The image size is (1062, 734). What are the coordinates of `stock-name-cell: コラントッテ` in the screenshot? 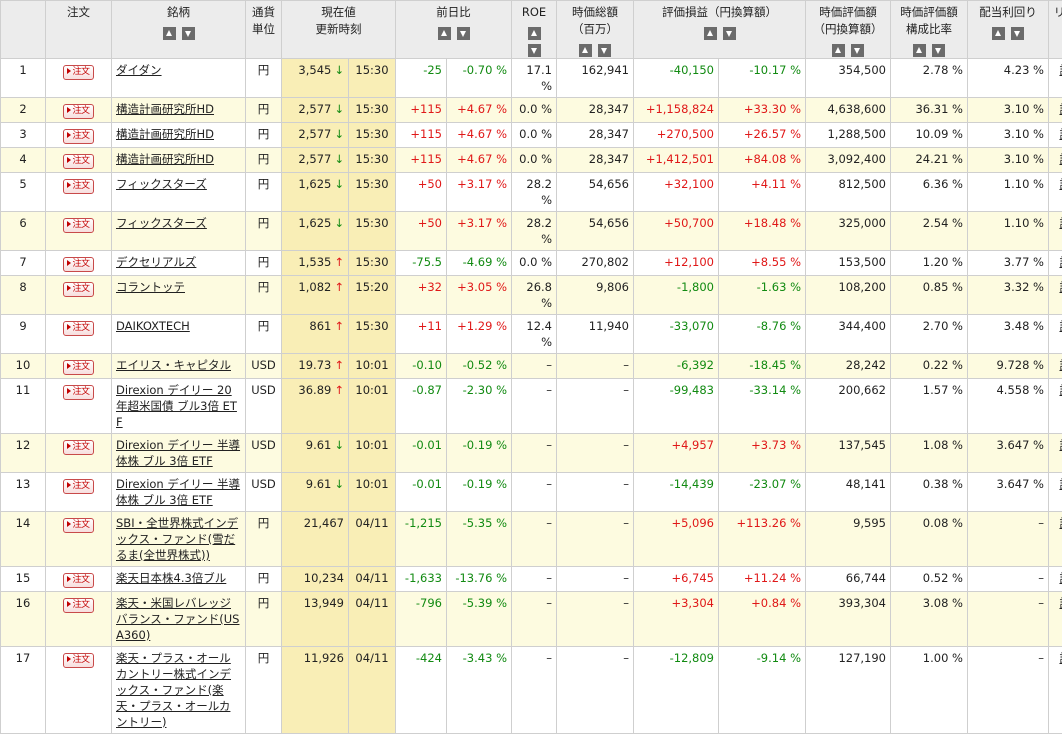 It's located at (179, 295).